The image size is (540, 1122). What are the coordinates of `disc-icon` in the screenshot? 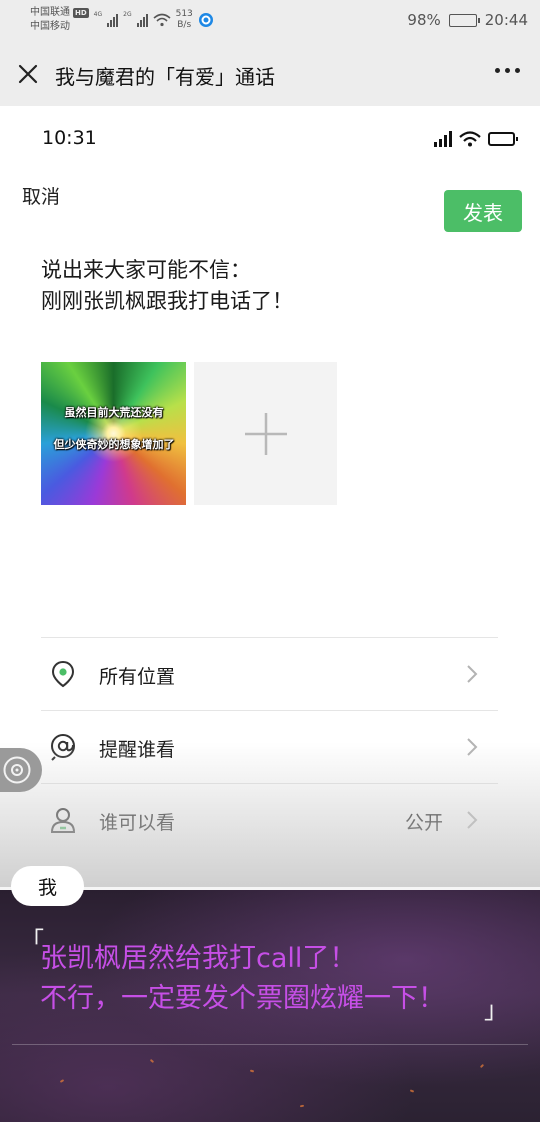 It's located at (17, 770).